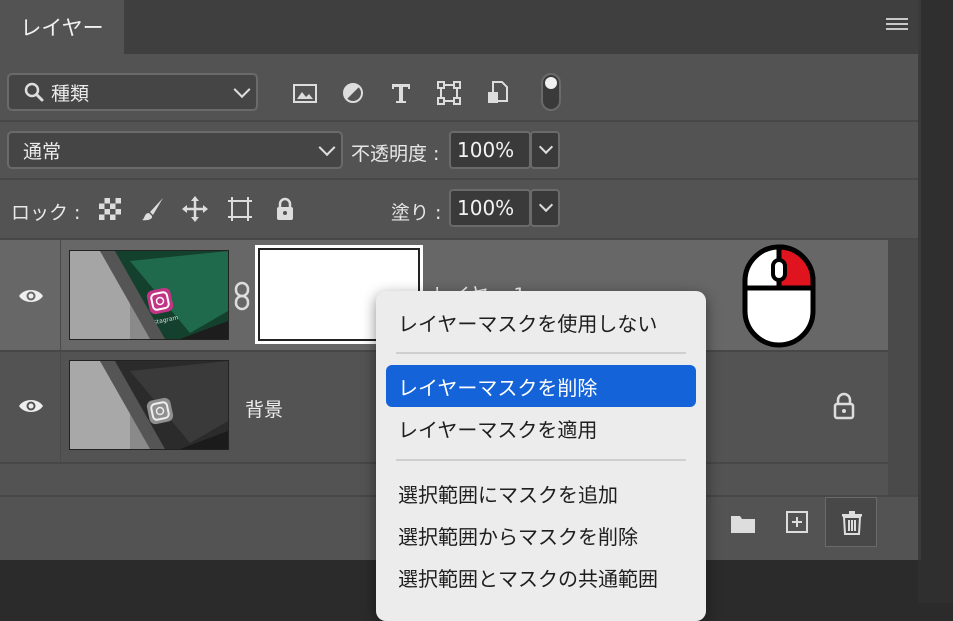 This screenshot has height=621, width=953. Describe the element at coordinates (541, 386) in the screenshot. I see `menu-item-delete-layer-mask: レイヤーマスクを削除` at that location.